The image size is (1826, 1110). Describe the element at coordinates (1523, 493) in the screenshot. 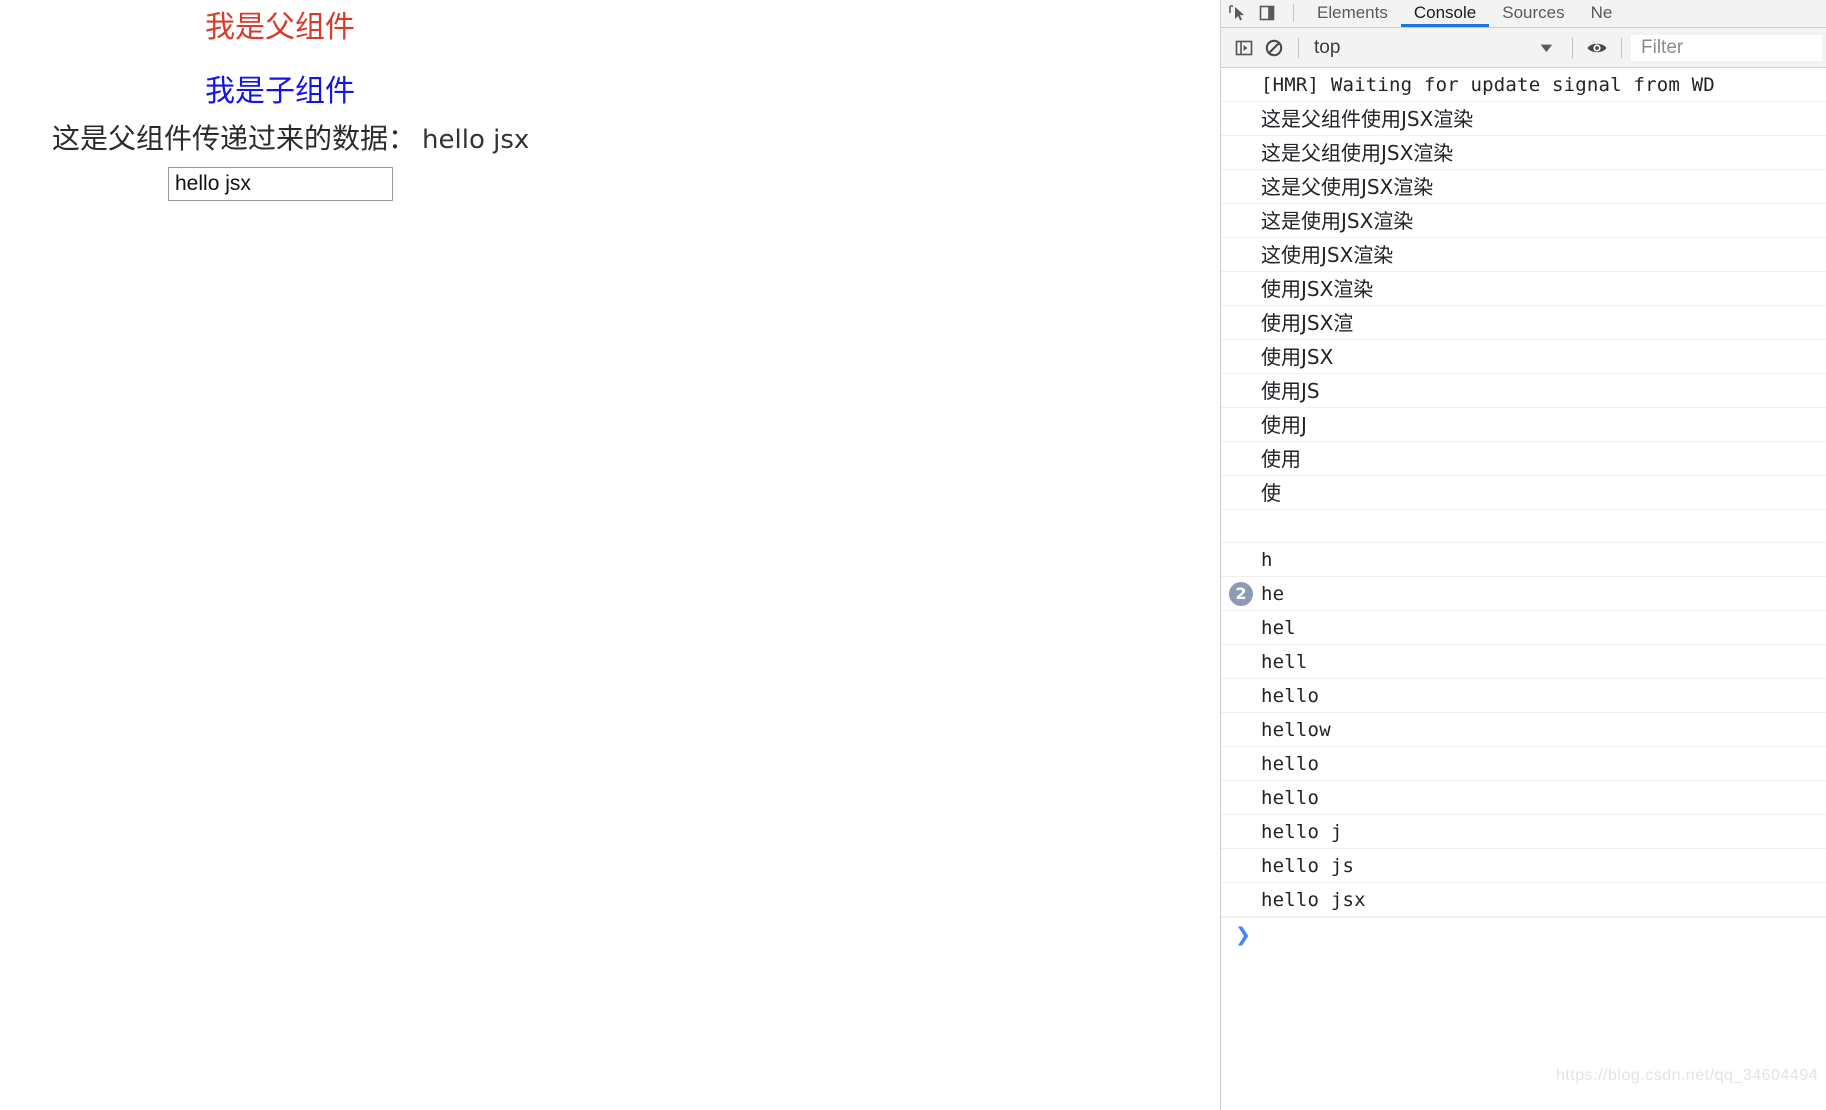

I see `console-log-row: 使` at that location.